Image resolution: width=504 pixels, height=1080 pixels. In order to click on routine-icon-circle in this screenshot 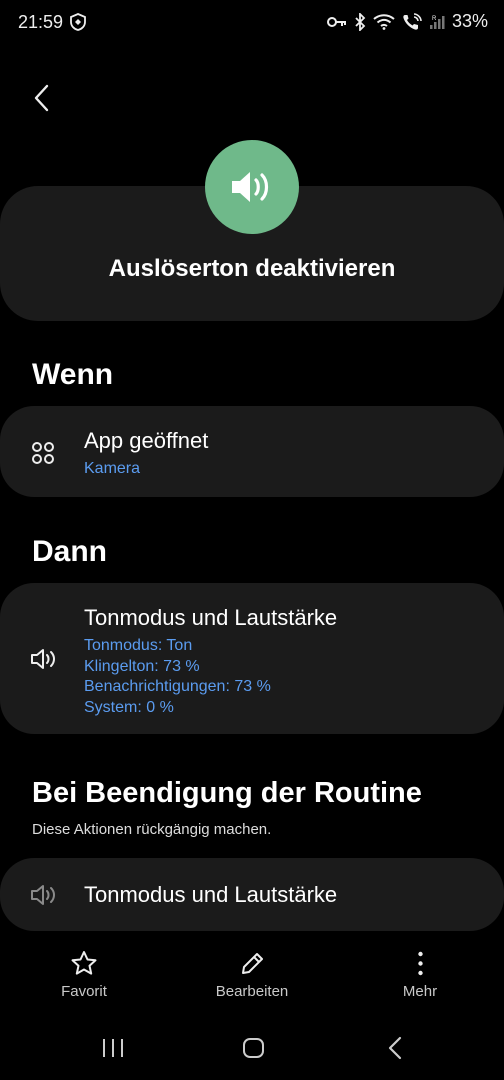, I will do `click(252, 187)`.